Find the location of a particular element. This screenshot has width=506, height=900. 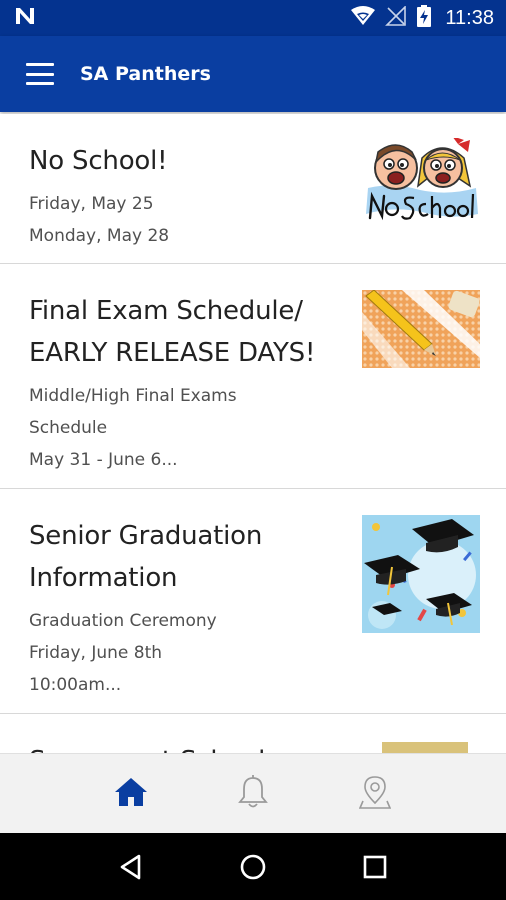

battery-charging-icon is located at coordinates (424, 18).